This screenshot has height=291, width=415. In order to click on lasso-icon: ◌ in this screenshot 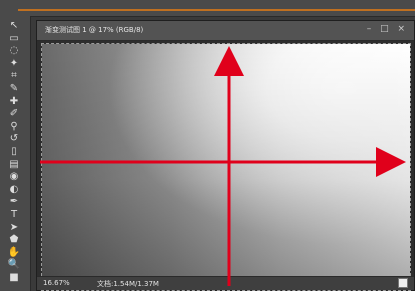, I will do `click(14, 51)`.